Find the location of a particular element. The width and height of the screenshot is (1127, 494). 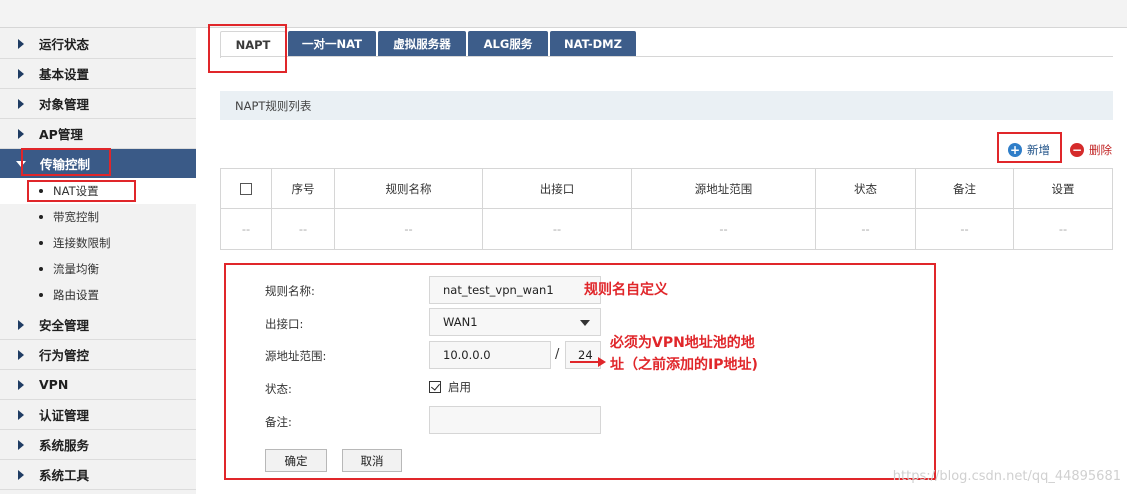

watermark: https://blog.csdn.net/qq_44895681 is located at coordinates (1006, 476).